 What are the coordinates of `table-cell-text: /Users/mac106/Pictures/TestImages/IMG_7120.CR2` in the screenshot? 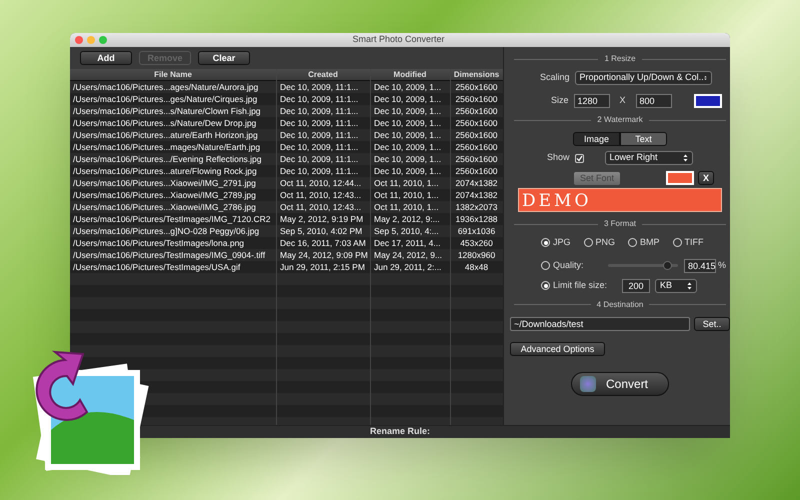 It's located at (172, 219).